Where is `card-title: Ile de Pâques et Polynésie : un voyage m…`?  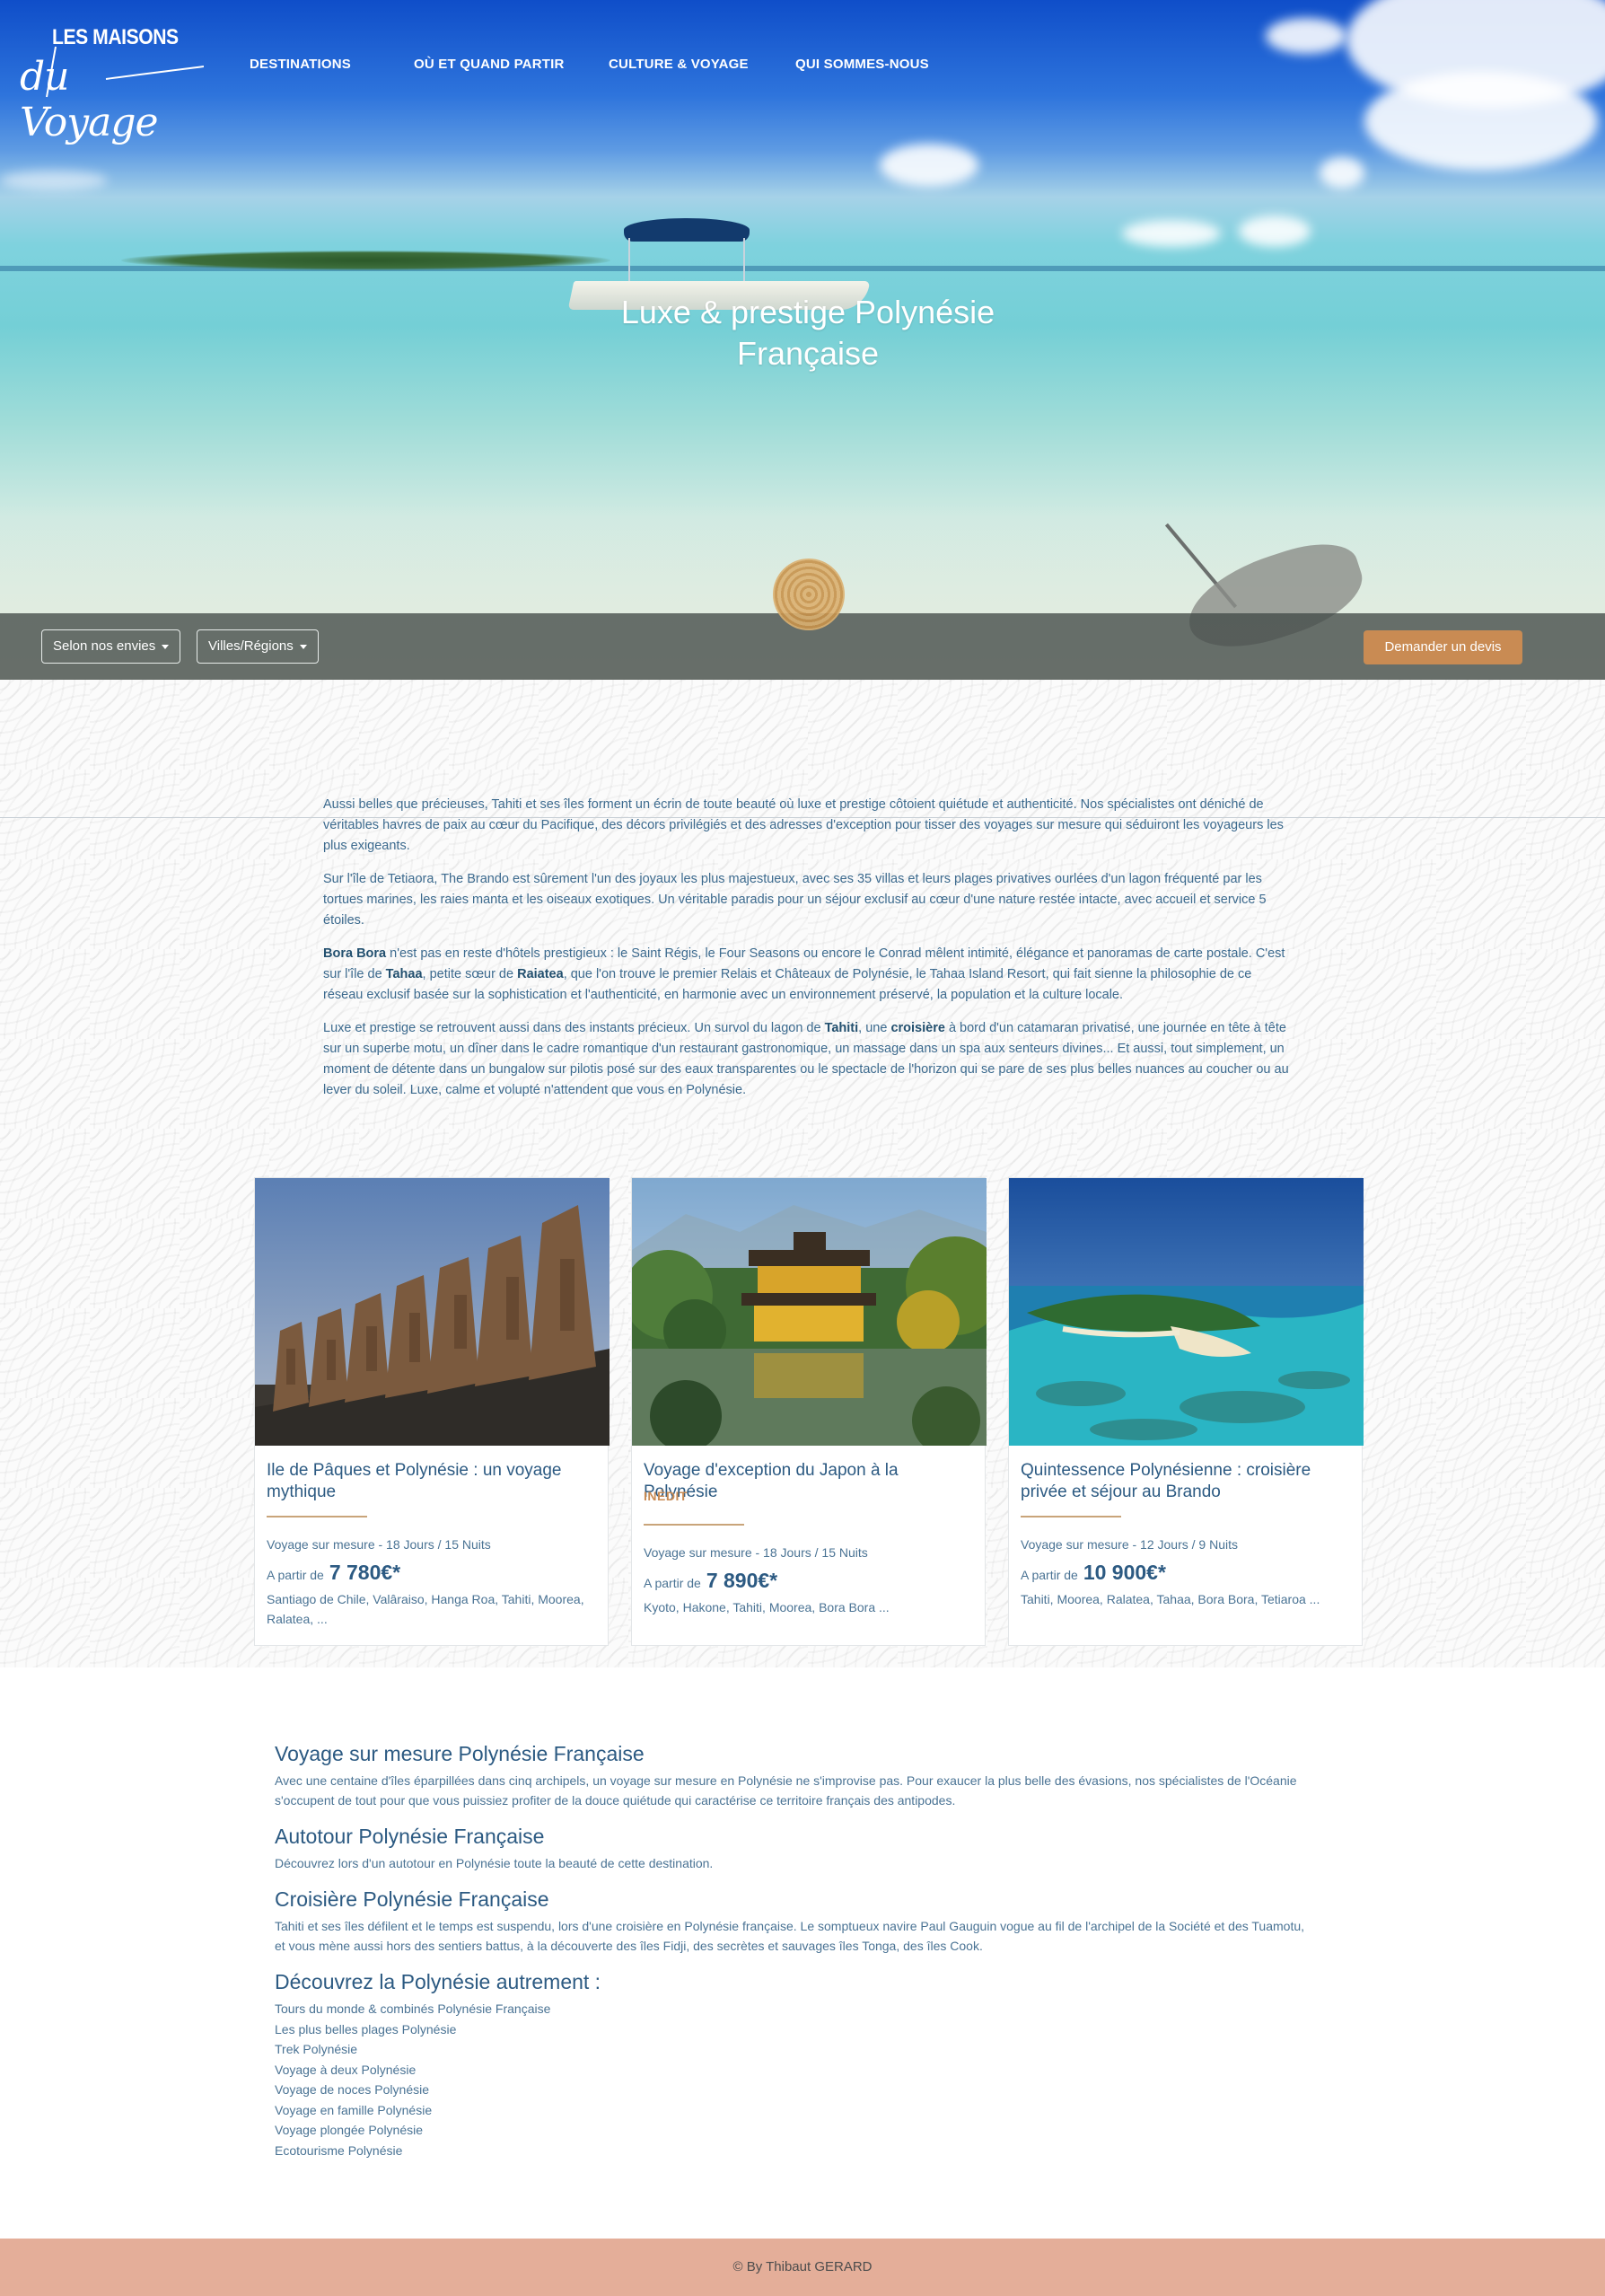
card-title: Ile de Pâques et Polynésie : un voyage m… is located at coordinates (433, 1481).